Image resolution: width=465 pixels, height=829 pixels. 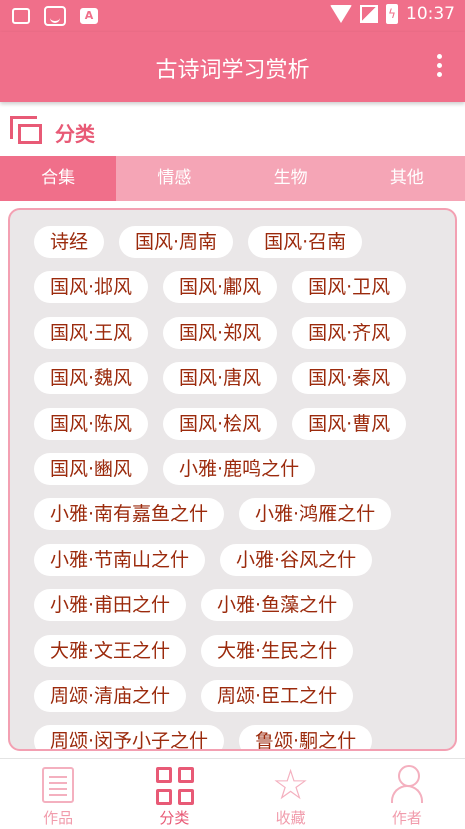 What do you see at coordinates (110, 695) in the screenshot?
I see `category-chip: 周颂·清庙之什` at bounding box center [110, 695].